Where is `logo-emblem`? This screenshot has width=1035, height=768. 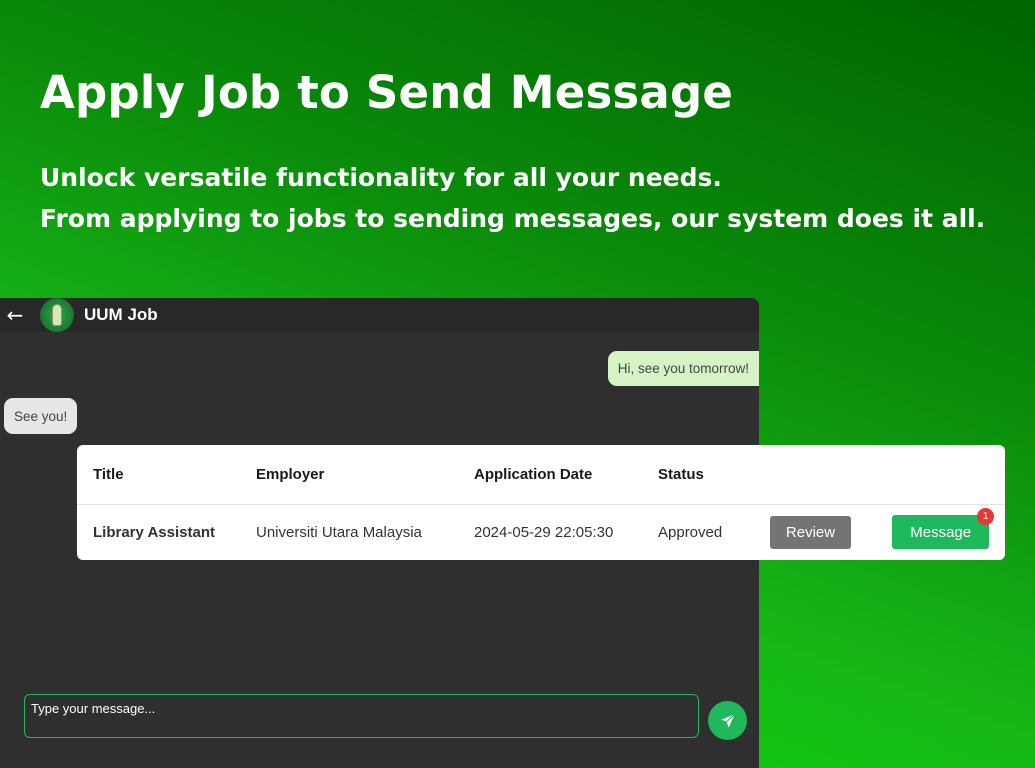 logo-emblem is located at coordinates (57, 315).